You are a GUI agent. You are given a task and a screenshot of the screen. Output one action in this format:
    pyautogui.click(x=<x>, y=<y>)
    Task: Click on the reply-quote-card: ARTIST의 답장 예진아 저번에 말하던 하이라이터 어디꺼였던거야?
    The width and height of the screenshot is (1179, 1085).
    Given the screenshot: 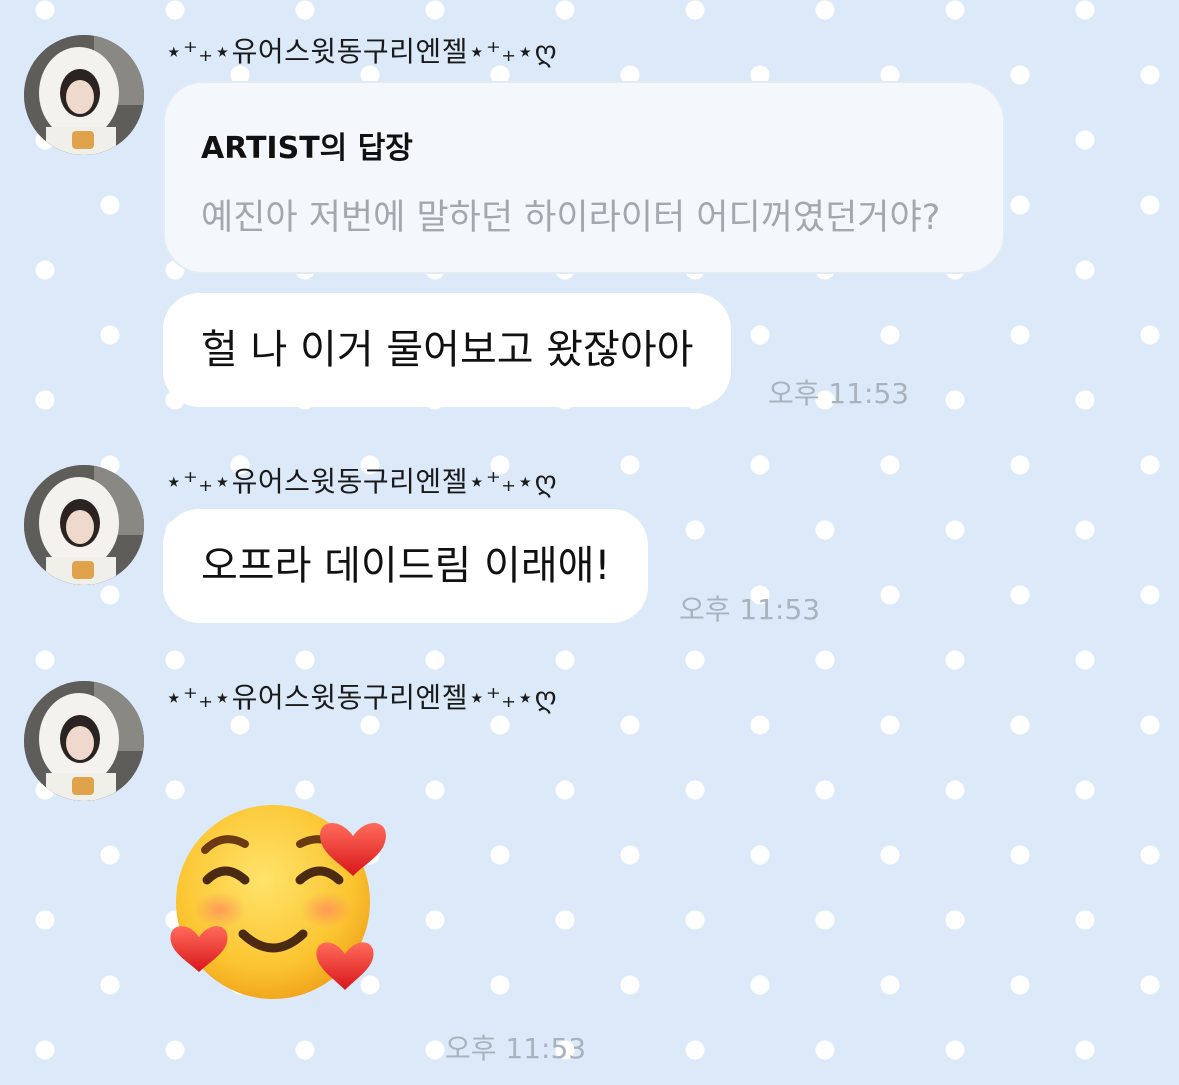 What is the action you would take?
    pyautogui.click(x=584, y=177)
    